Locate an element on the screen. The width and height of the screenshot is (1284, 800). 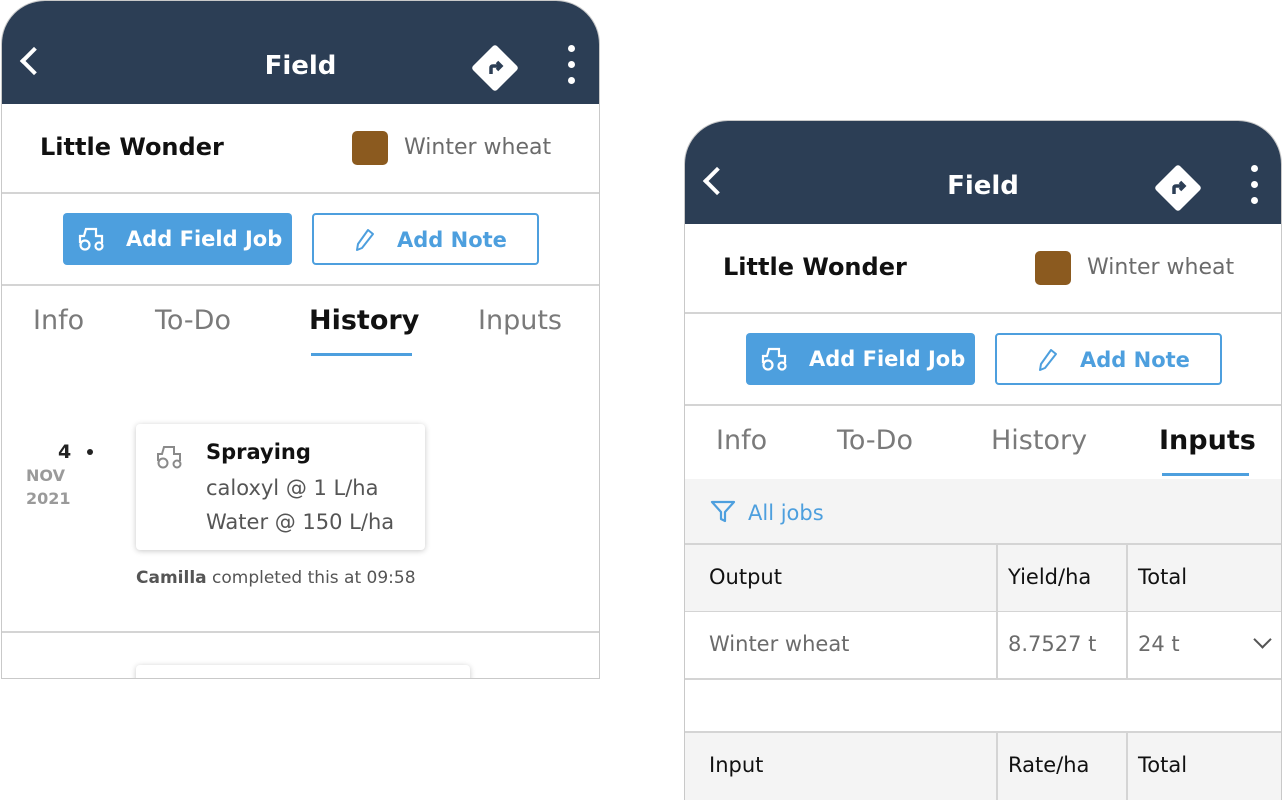
job-product-line: Water @ 150 L/ha is located at coordinates (300, 522).